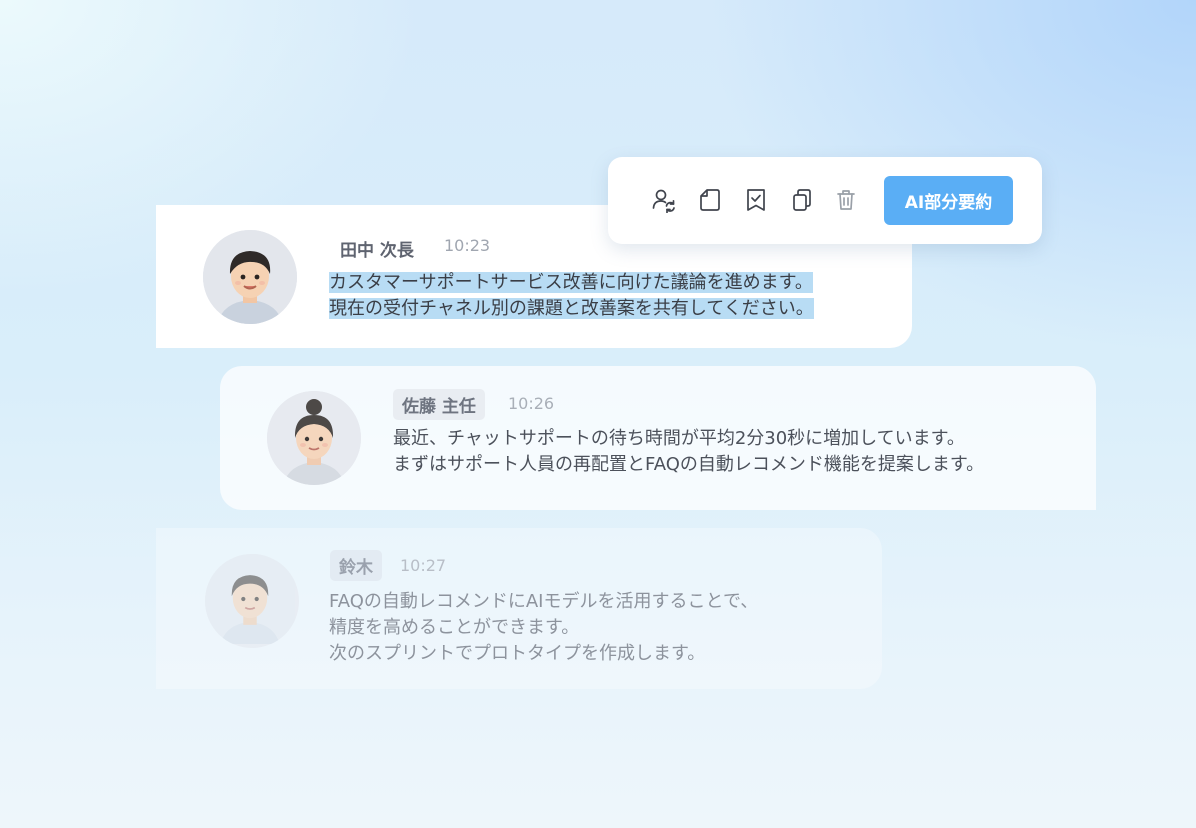 This screenshot has height=828, width=1196. I want to click on trash-icon, so click(846, 200).